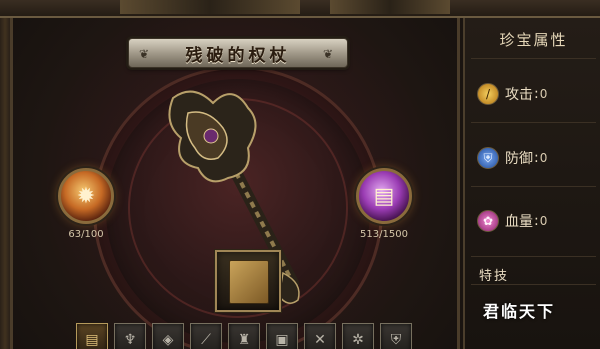 The width and height of the screenshot is (600, 349). Describe the element at coordinates (543, 94) in the screenshot. I see `stat-attack-value: 0` at that location.